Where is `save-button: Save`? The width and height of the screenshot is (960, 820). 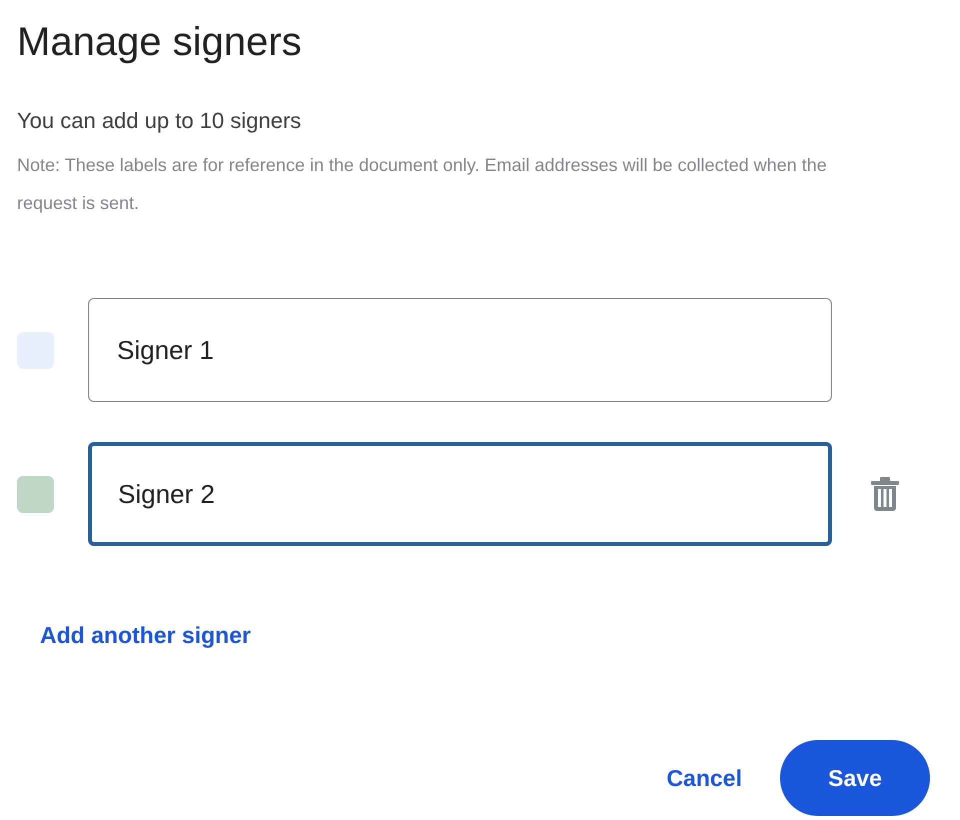 save-button: Save is located at coordinates (855, 778).